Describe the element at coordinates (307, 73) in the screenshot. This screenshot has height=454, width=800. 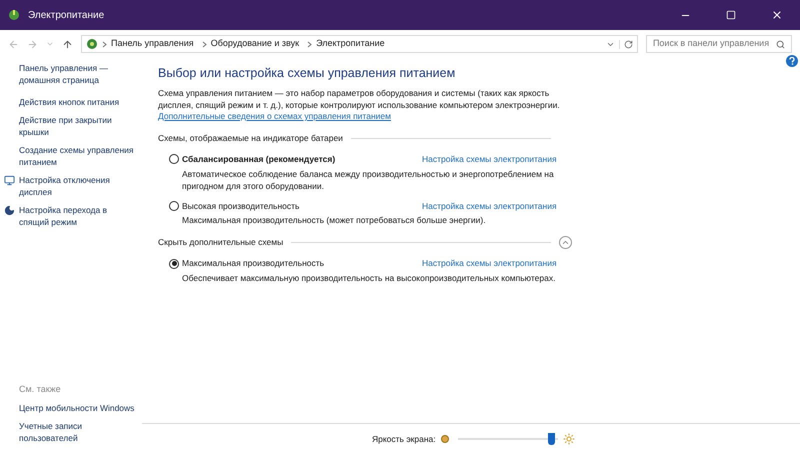
I see `page-title: Выбор или настройка схемы управления питанием` at that location.